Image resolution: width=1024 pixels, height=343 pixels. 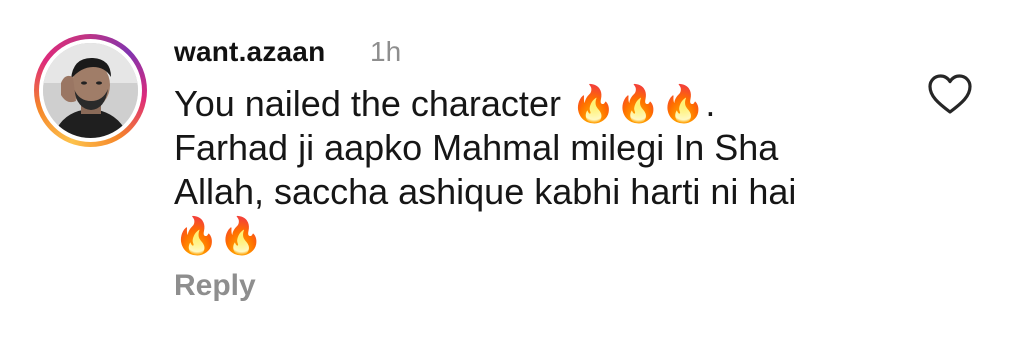 I want to click on comment-username: want.azaan, so click(x=249, y=52).